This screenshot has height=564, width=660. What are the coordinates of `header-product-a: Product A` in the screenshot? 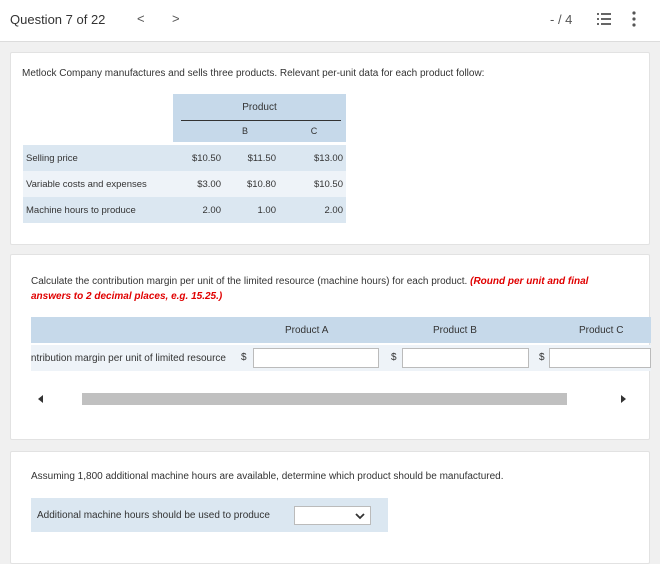 It's located at (307, 330).